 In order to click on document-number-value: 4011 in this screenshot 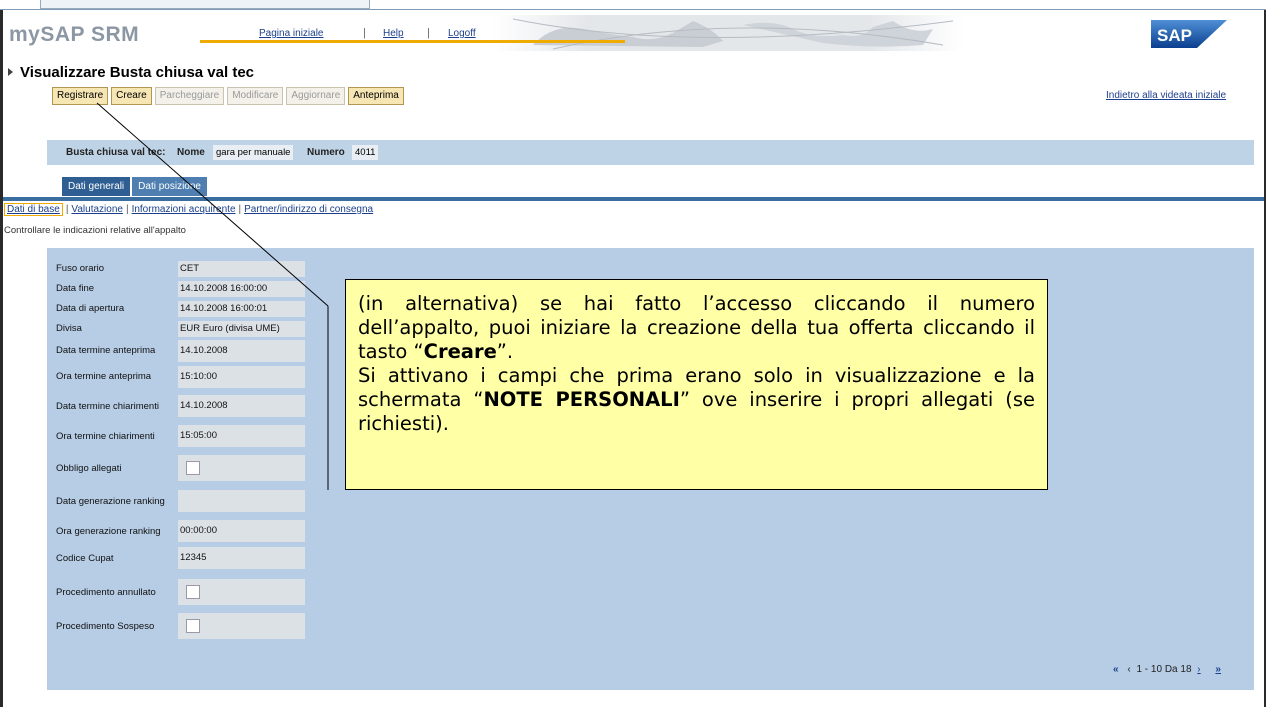, I will do `click(365, 152)`.